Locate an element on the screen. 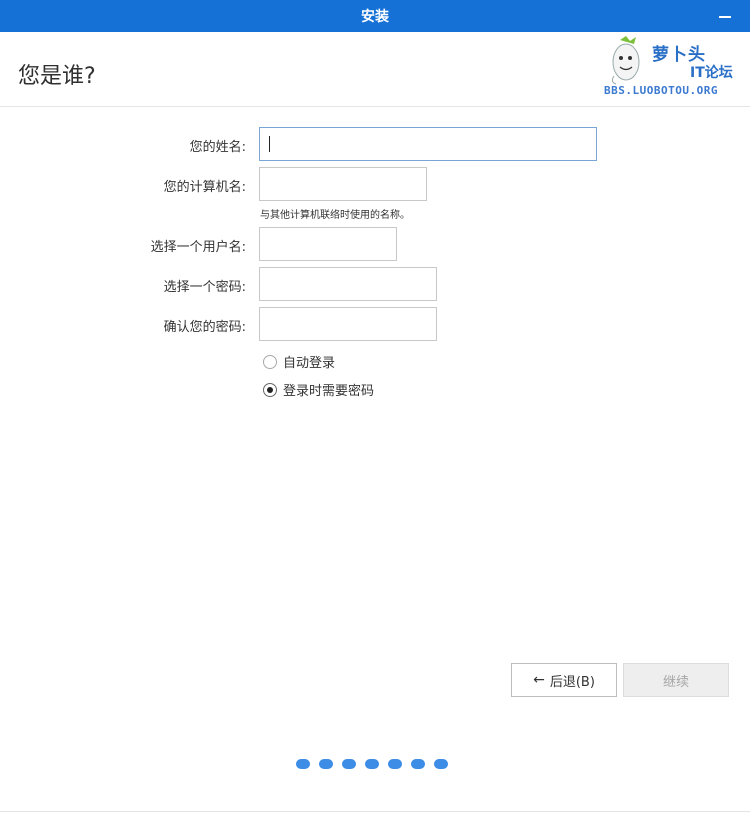  continue-button: 继续 is located at coordinates (676, 680).